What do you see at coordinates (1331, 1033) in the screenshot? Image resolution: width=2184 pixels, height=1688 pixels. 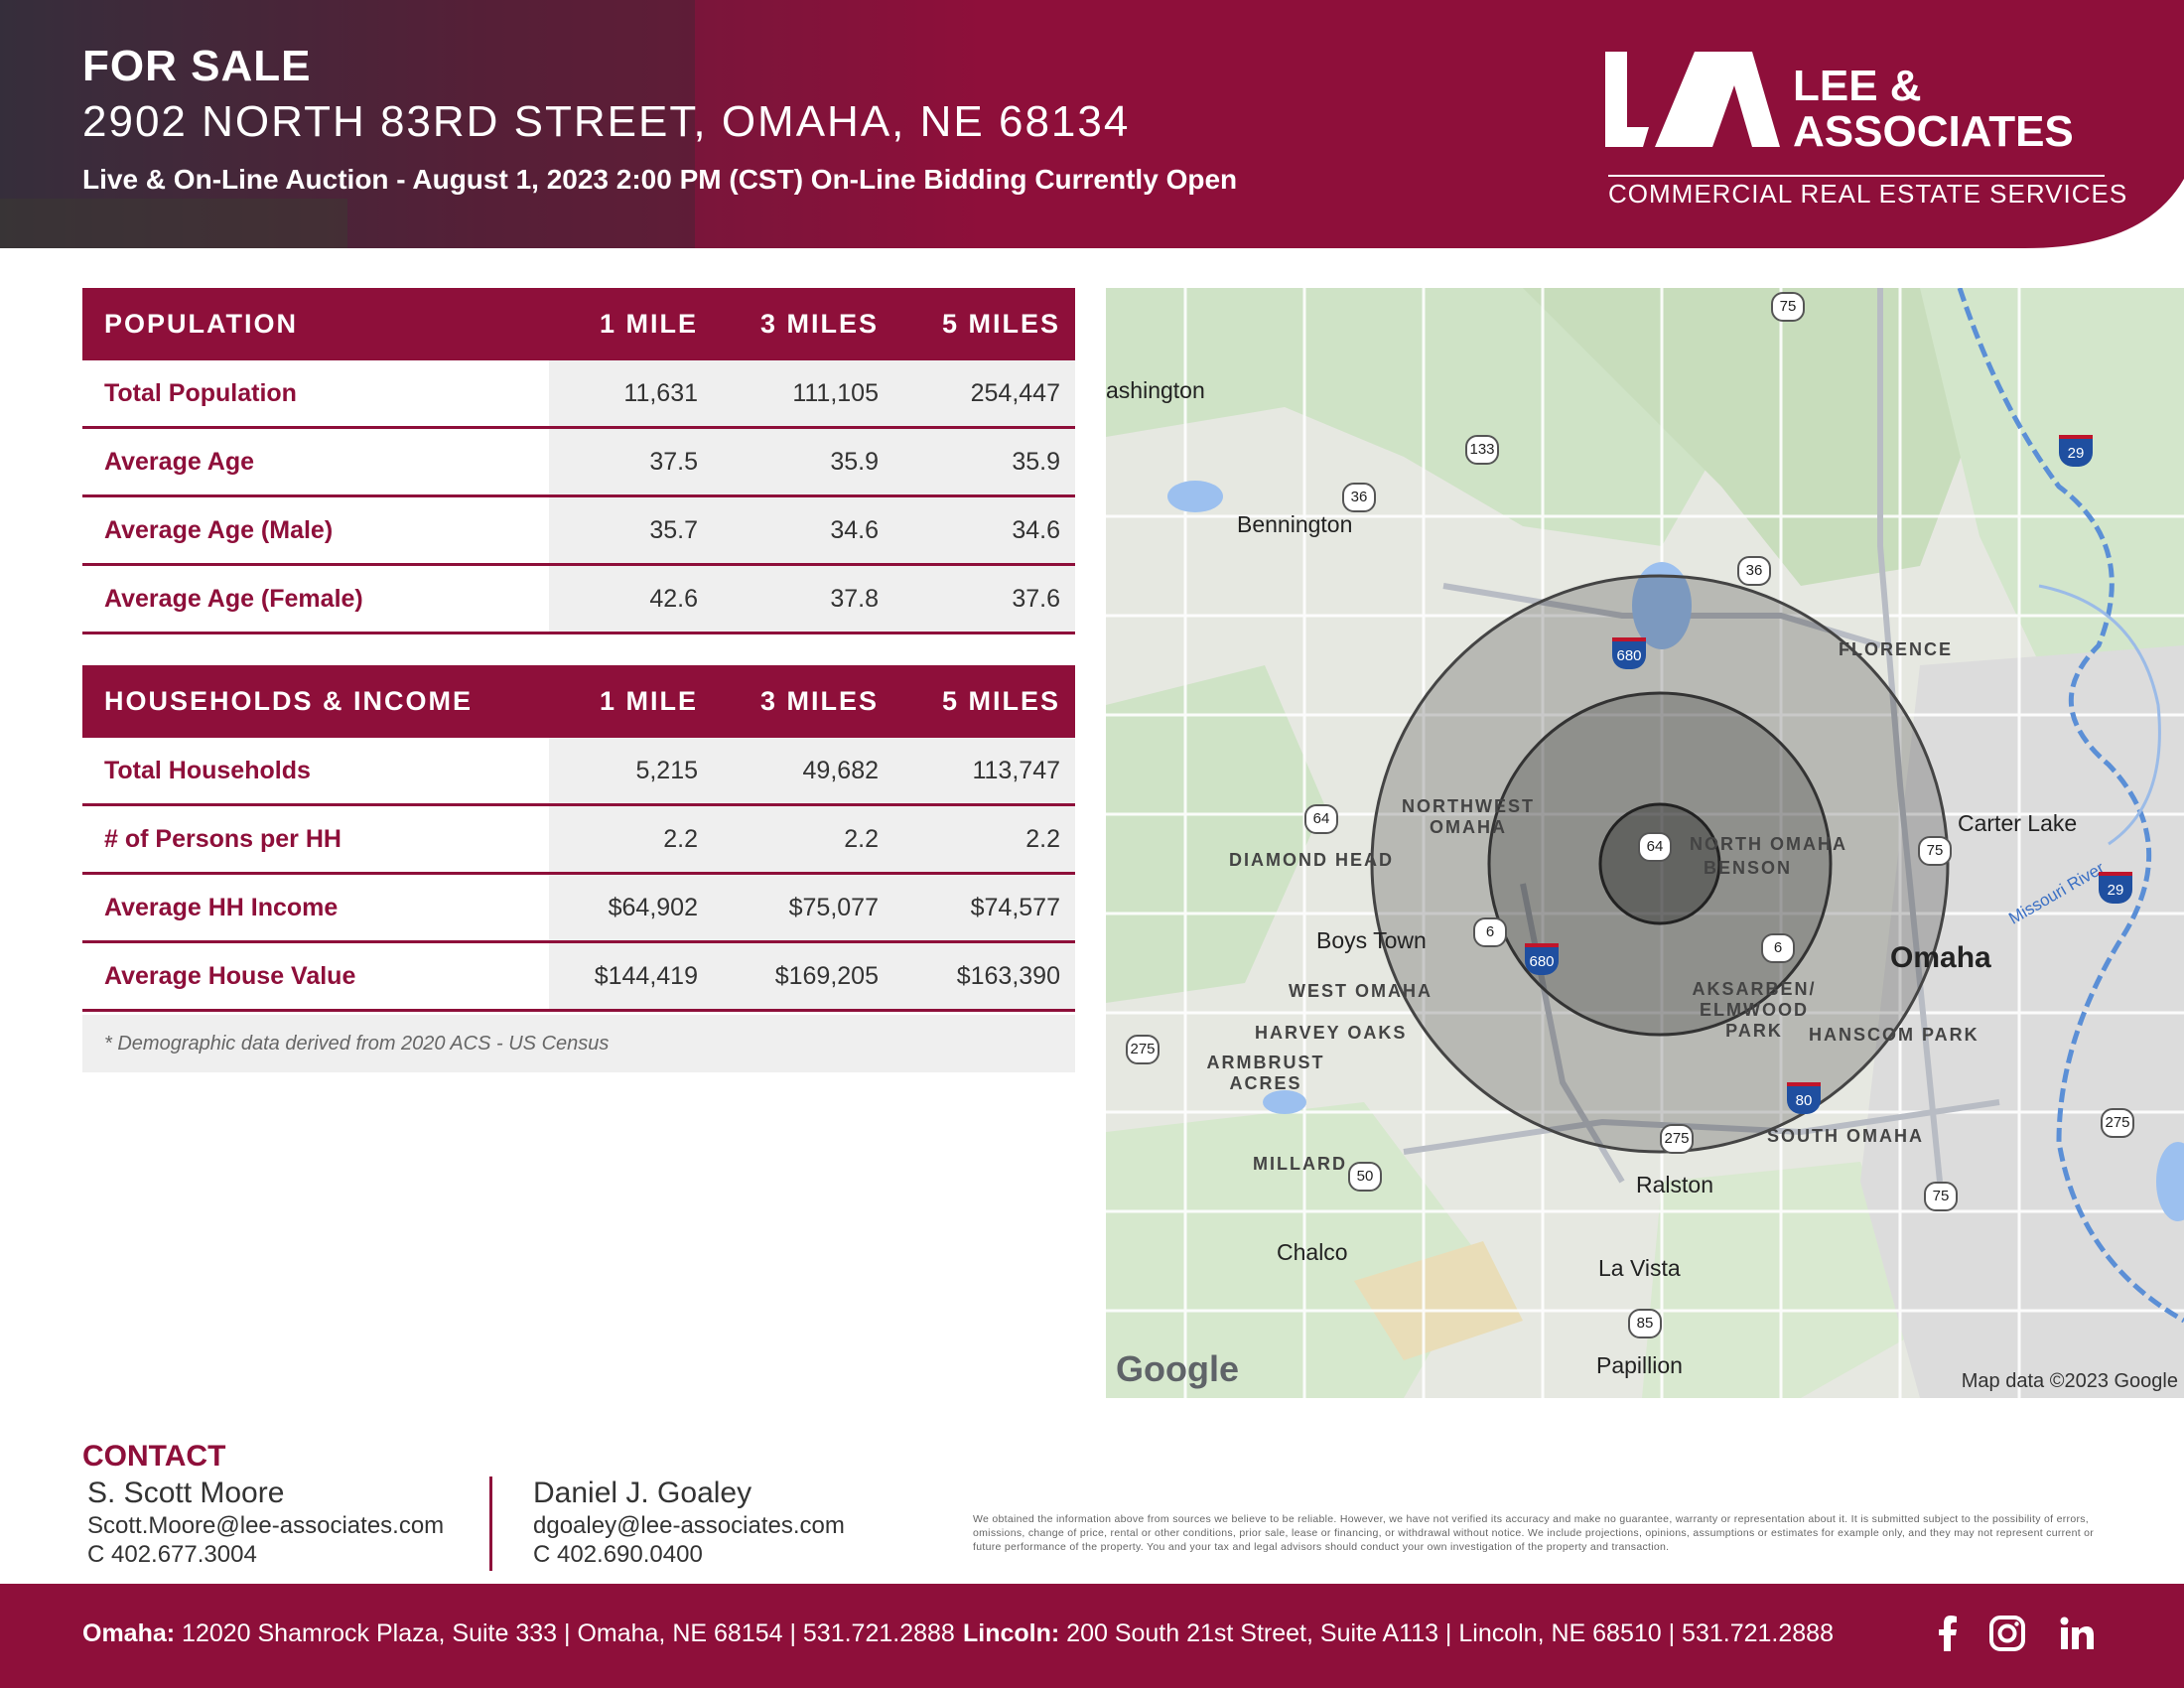 I see `map-area-label: HARVEY OAKS` at bounding box center [1331, 1033].